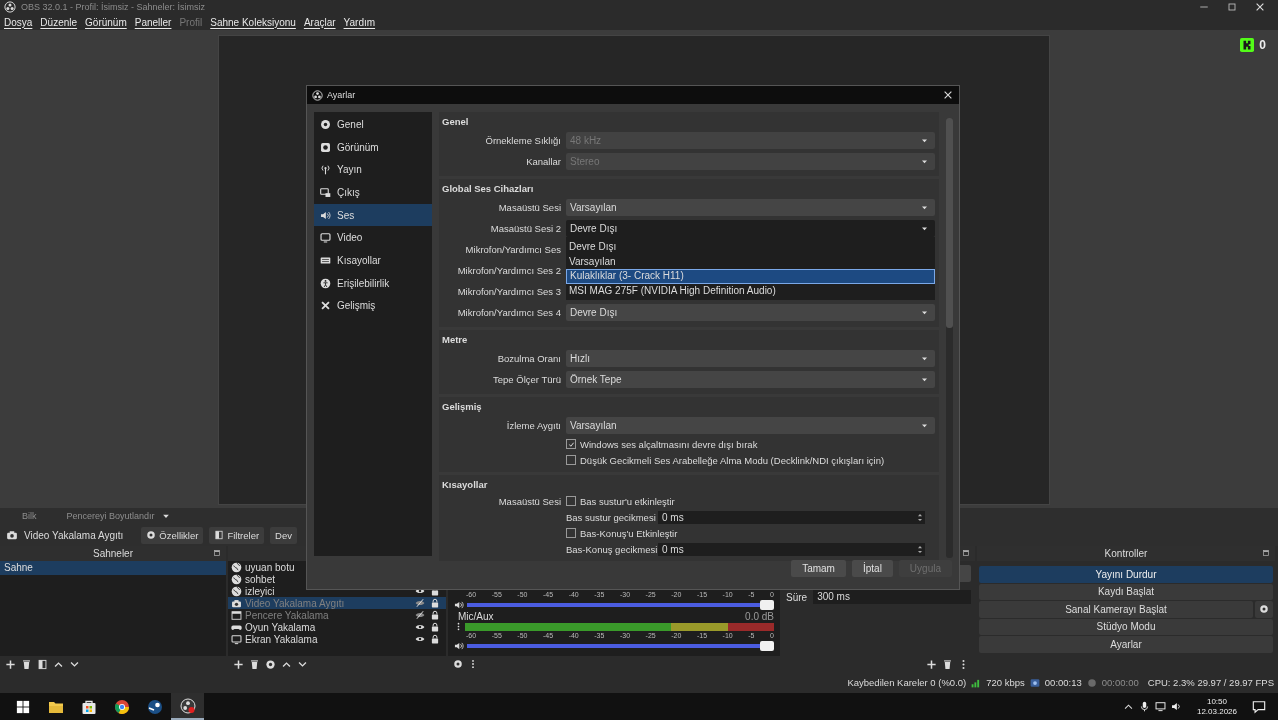  What do you see at coordinates (1126, 626) in the screenshot?
I see `control-button: Stüdyo Modu` at bounding box center [1126, 626].